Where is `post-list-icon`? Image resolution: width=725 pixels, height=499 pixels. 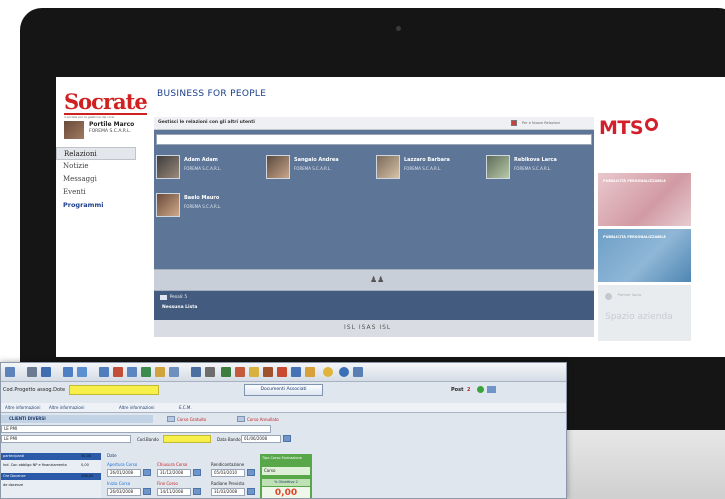 post-list-icon is located at coordinates (491, 389).